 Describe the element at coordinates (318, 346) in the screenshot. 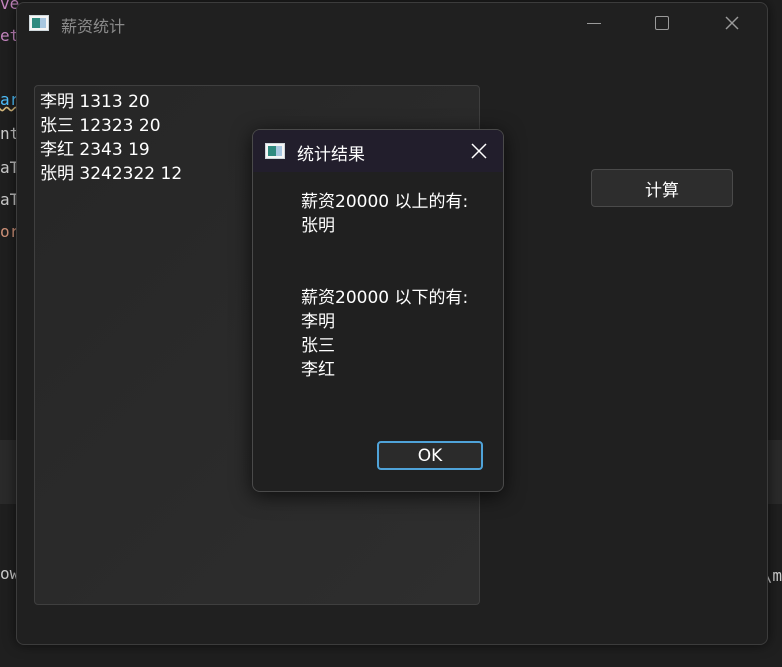

I see `message-line: 张三` at that location.